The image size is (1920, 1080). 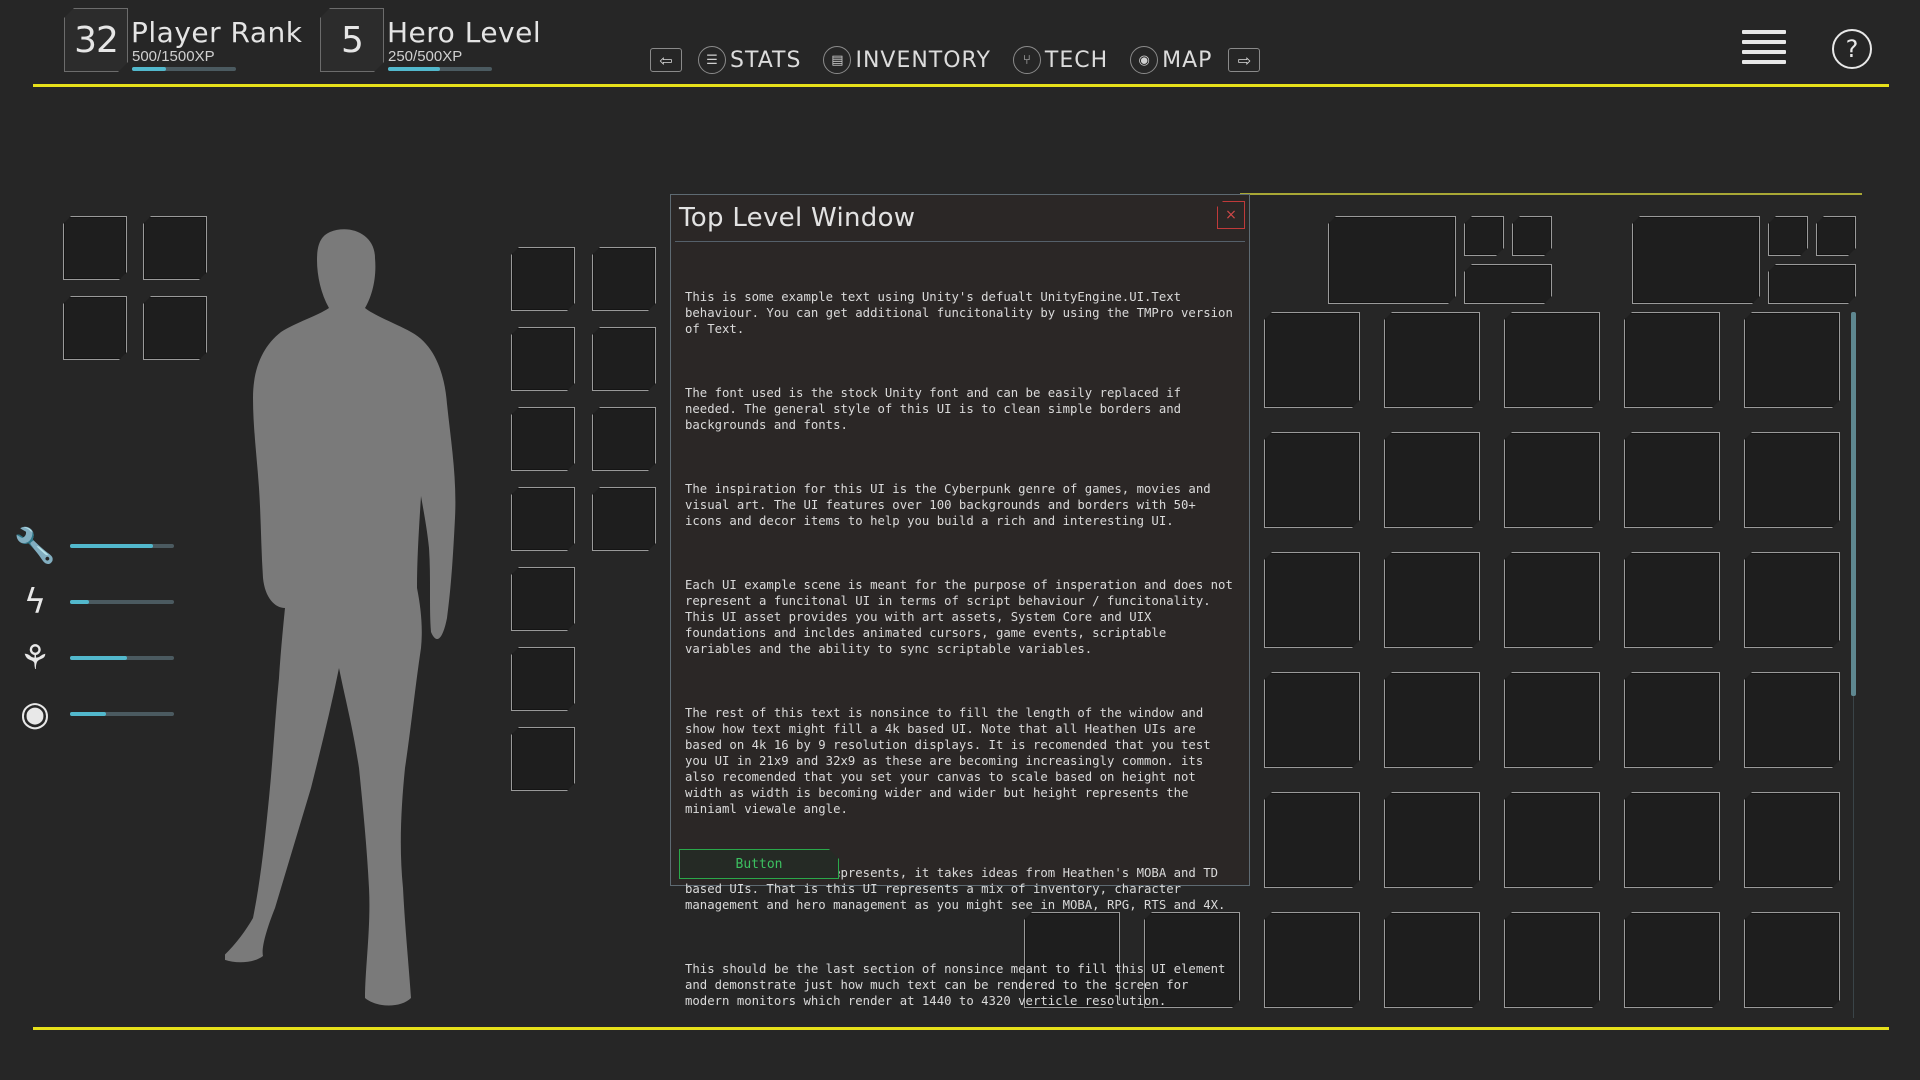 I want to click on tab-stats-label: STATS, so click(x=766, y=60).